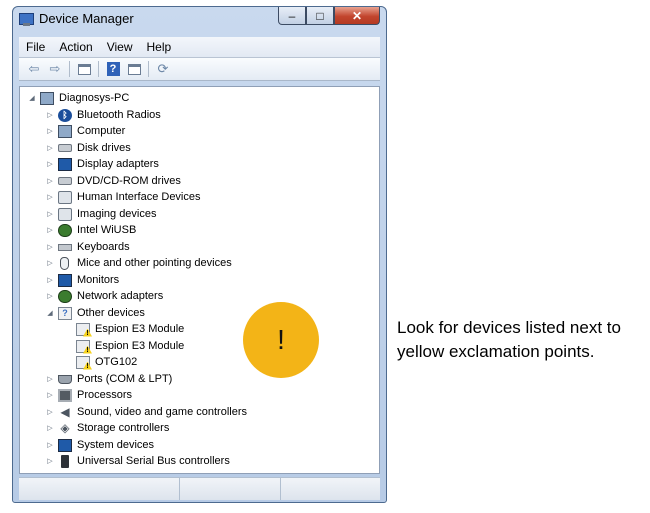 The height and width of the screenshot is (513, 650). Describe the element at coordinates (116, 362) in the screenshot. I see `tree-item-label: OTG102` at that location.